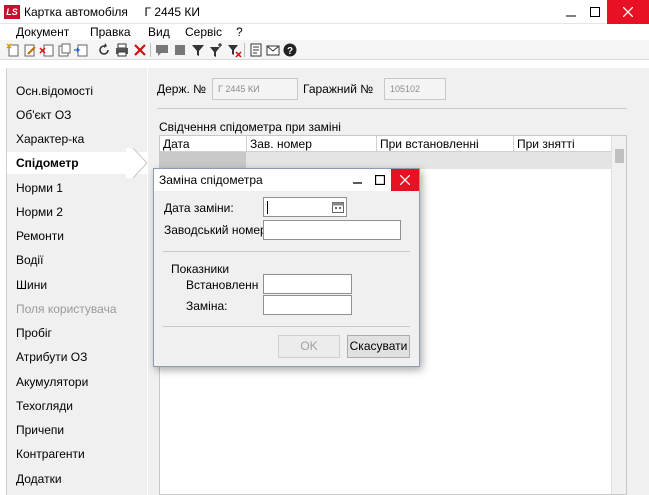 Image resolution: width=649 pixels, height=495 pixels. I want to click on garage-number-label: Гаражний №, so click(338, 89).